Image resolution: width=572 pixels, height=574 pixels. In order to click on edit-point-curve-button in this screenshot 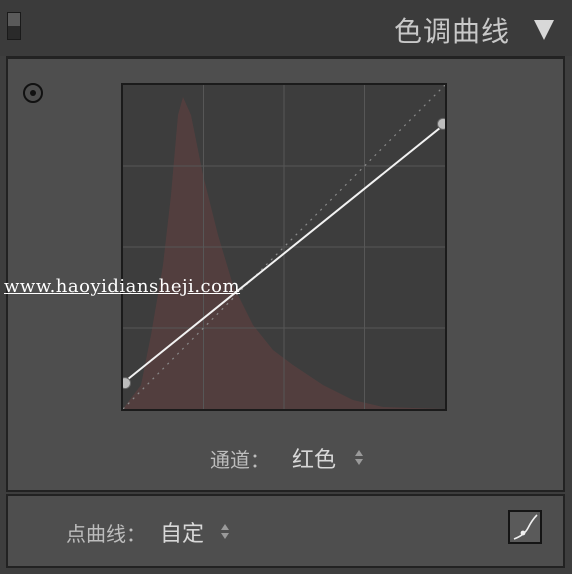, I will do `click(525, 527)`.